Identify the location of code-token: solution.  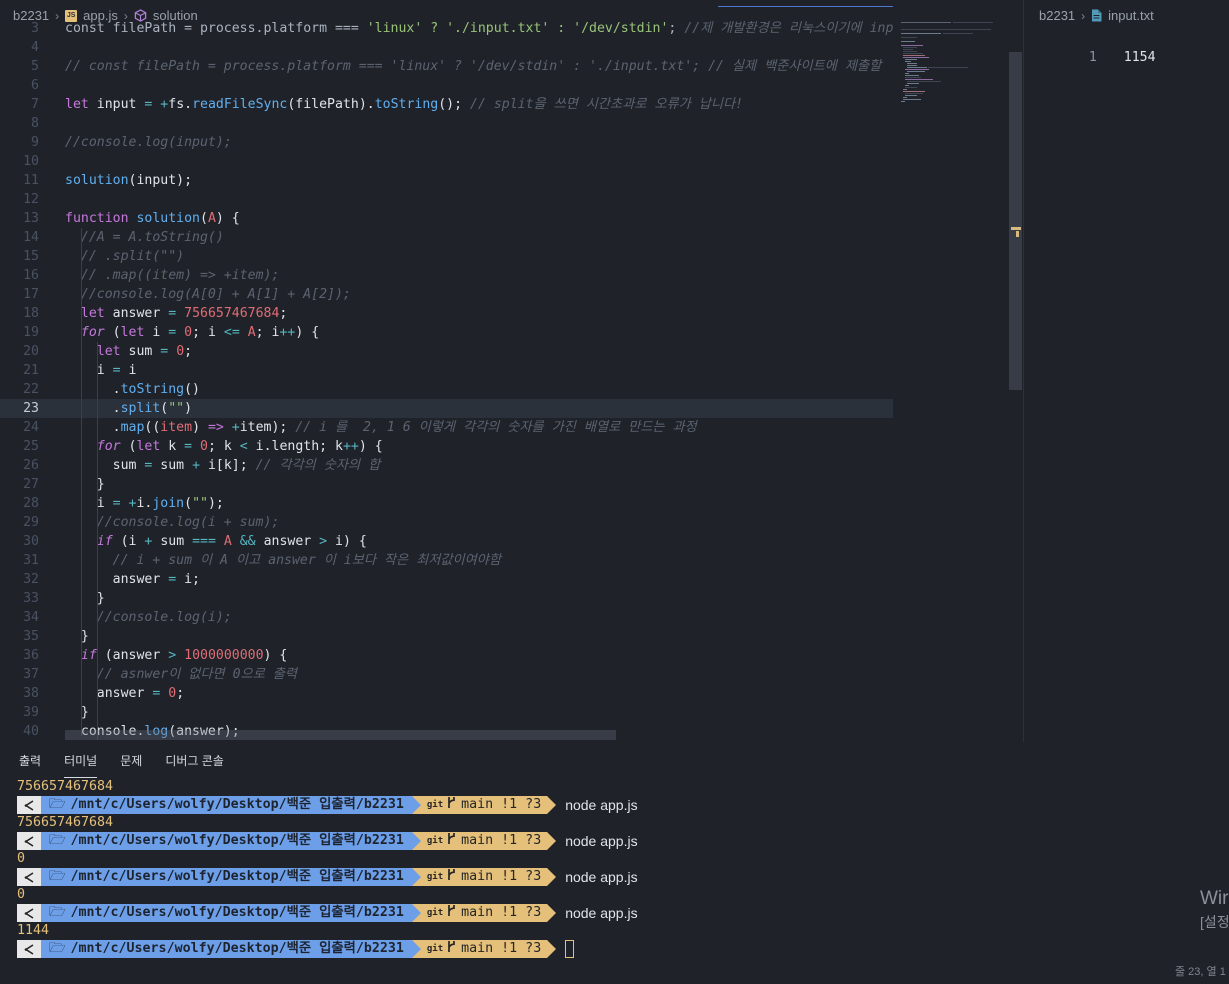
(168, 218).